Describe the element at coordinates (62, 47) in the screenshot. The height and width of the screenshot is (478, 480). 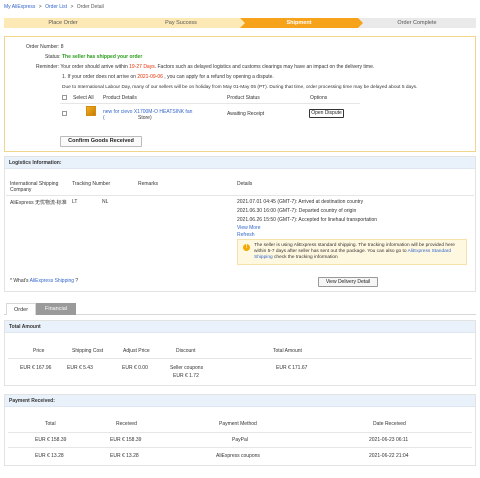
I see `order-number-value: 8` at that location.